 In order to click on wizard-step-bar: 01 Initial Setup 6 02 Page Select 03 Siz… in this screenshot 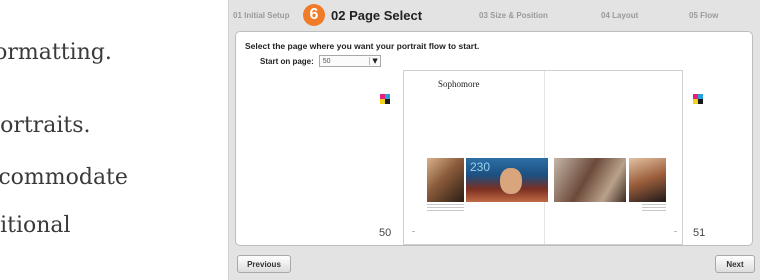, I will do `click(494, 15)`.